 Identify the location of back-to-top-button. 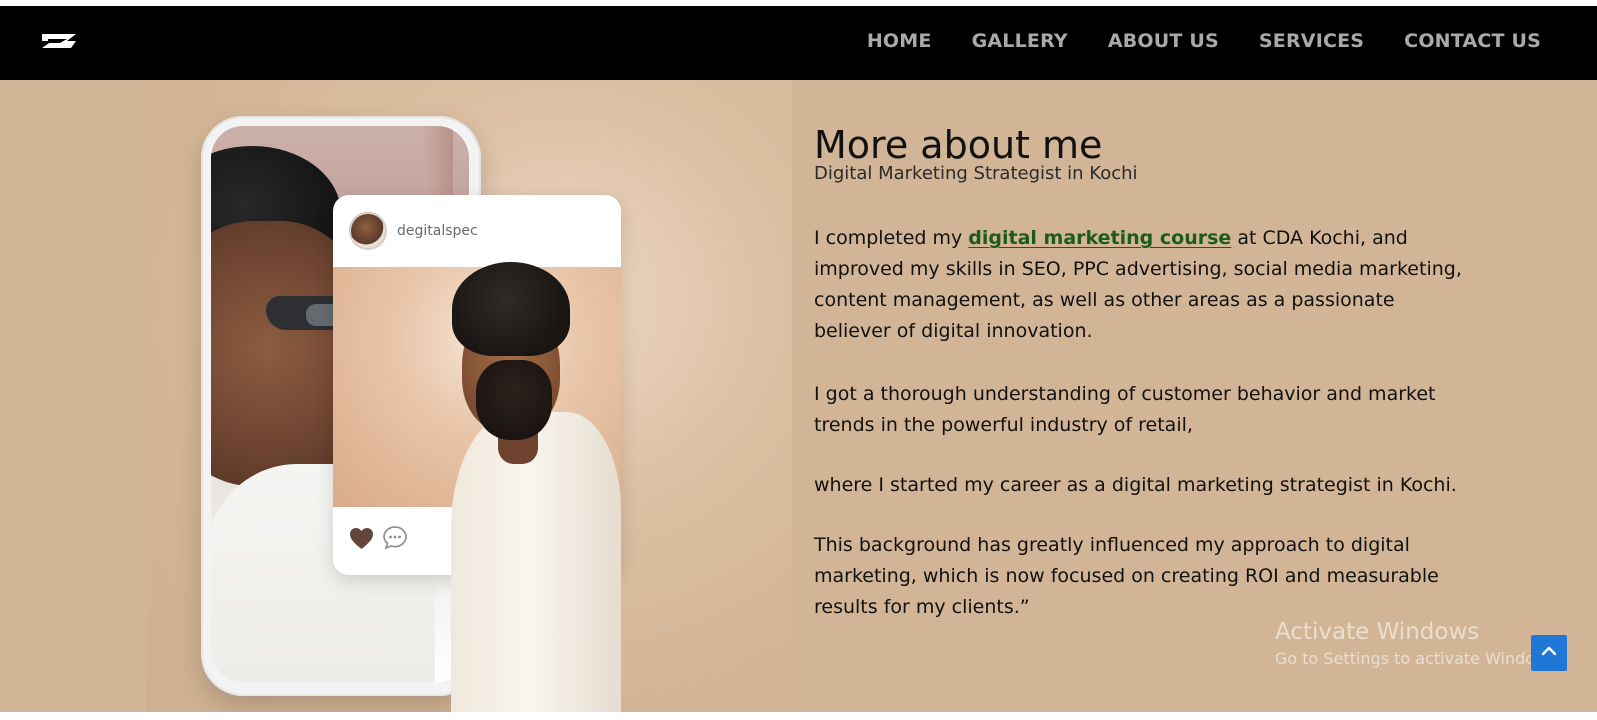
(1549, 653).